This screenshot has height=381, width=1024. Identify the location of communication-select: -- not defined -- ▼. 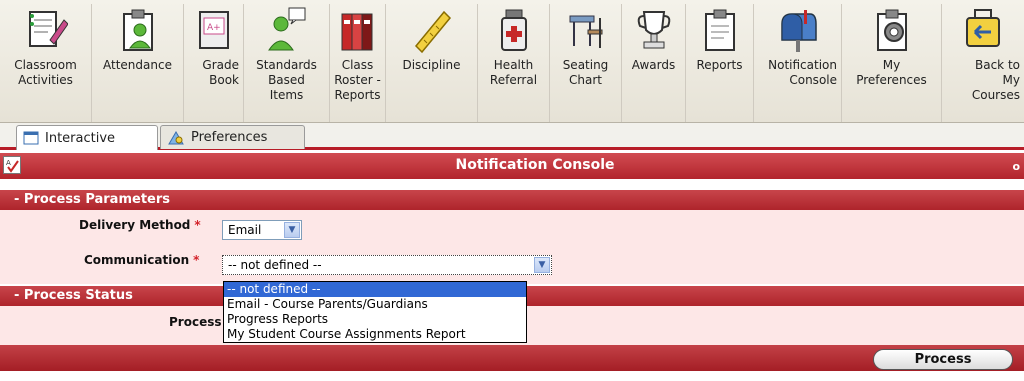
(387, 265).